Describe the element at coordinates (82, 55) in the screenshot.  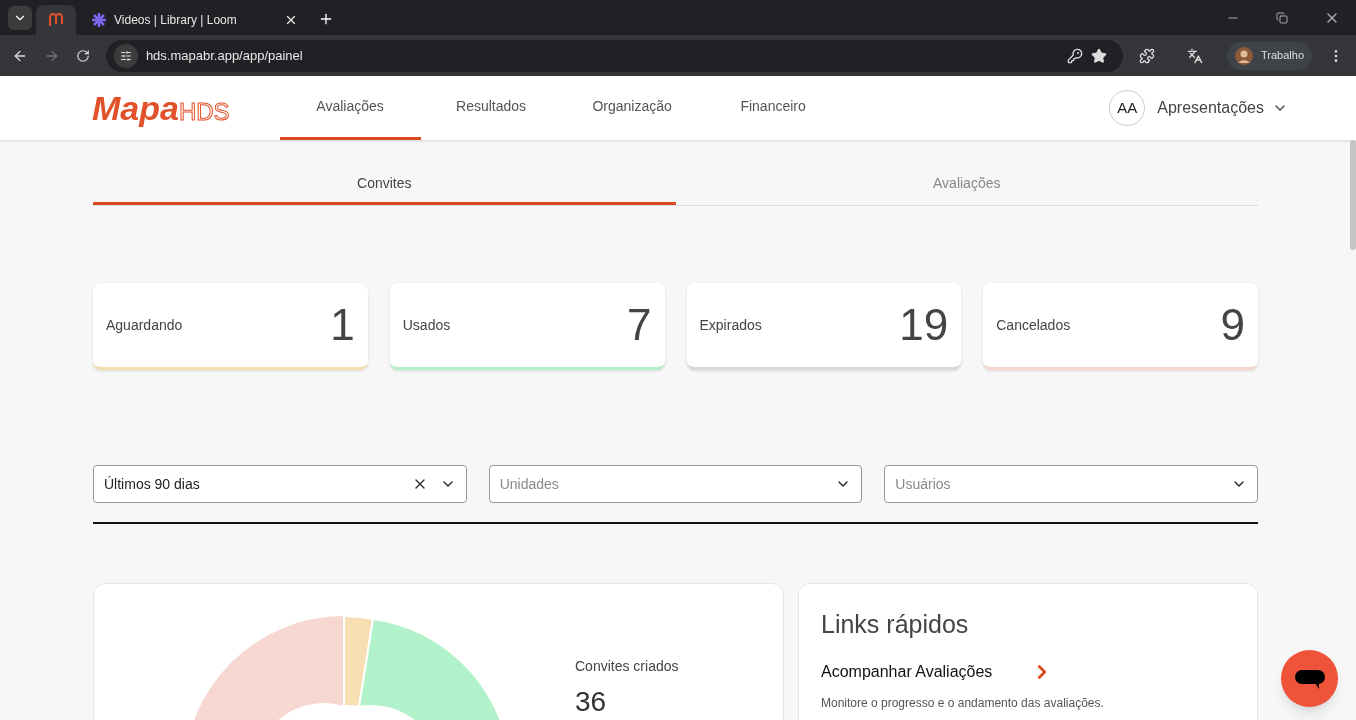
I see `reload-icon` at that location.